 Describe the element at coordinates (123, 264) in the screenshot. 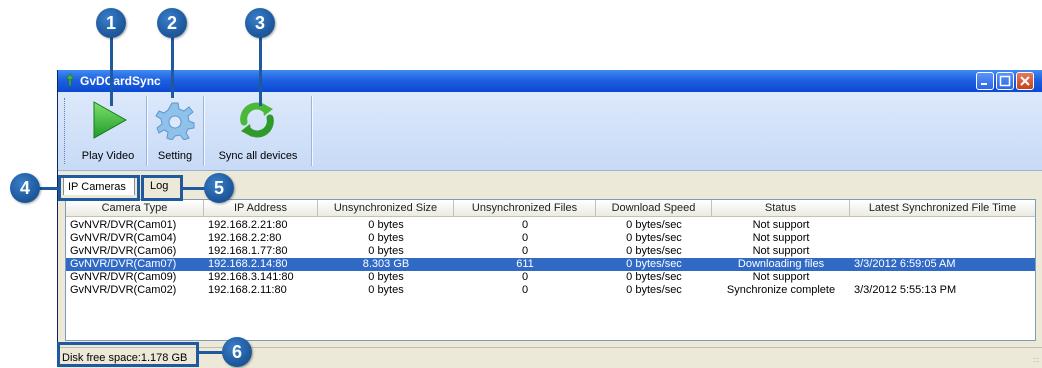

I see `camera-type-cell: GvNVR/DVR(Cam07)` at that location.